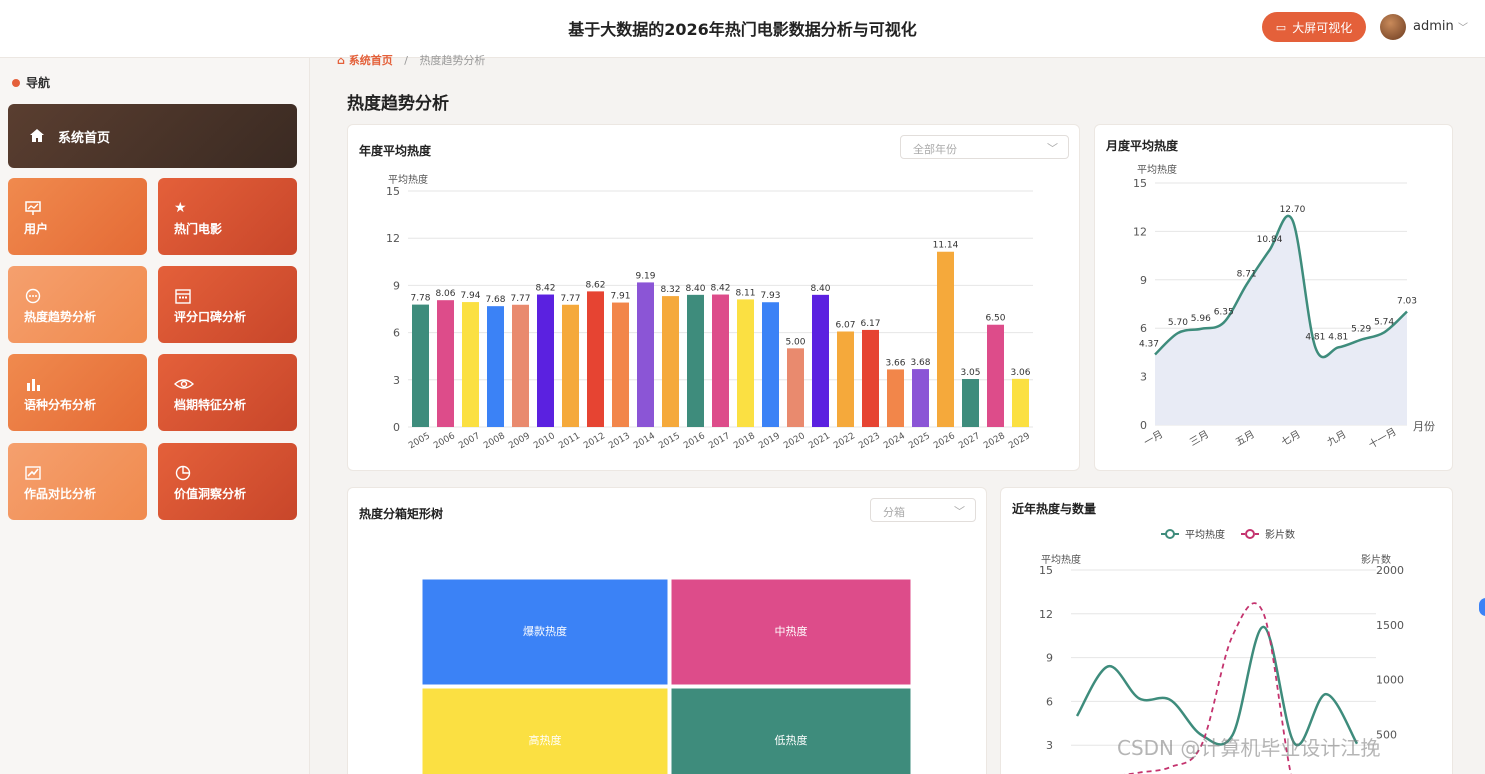  I want to click on x-axis-title: 月份, so click(1424, 426).